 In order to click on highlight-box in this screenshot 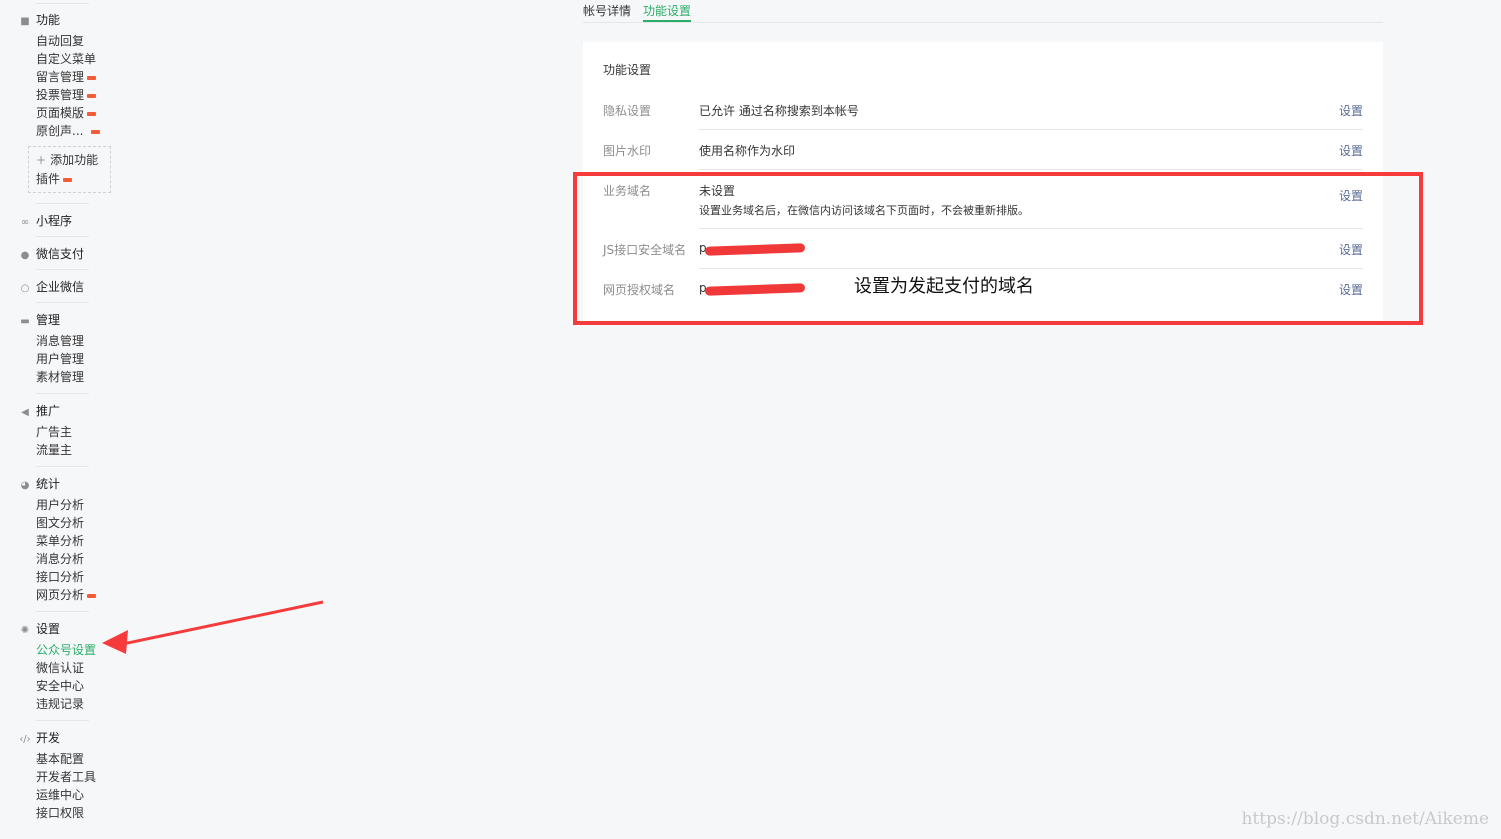, I will do `click(998, 248)`.